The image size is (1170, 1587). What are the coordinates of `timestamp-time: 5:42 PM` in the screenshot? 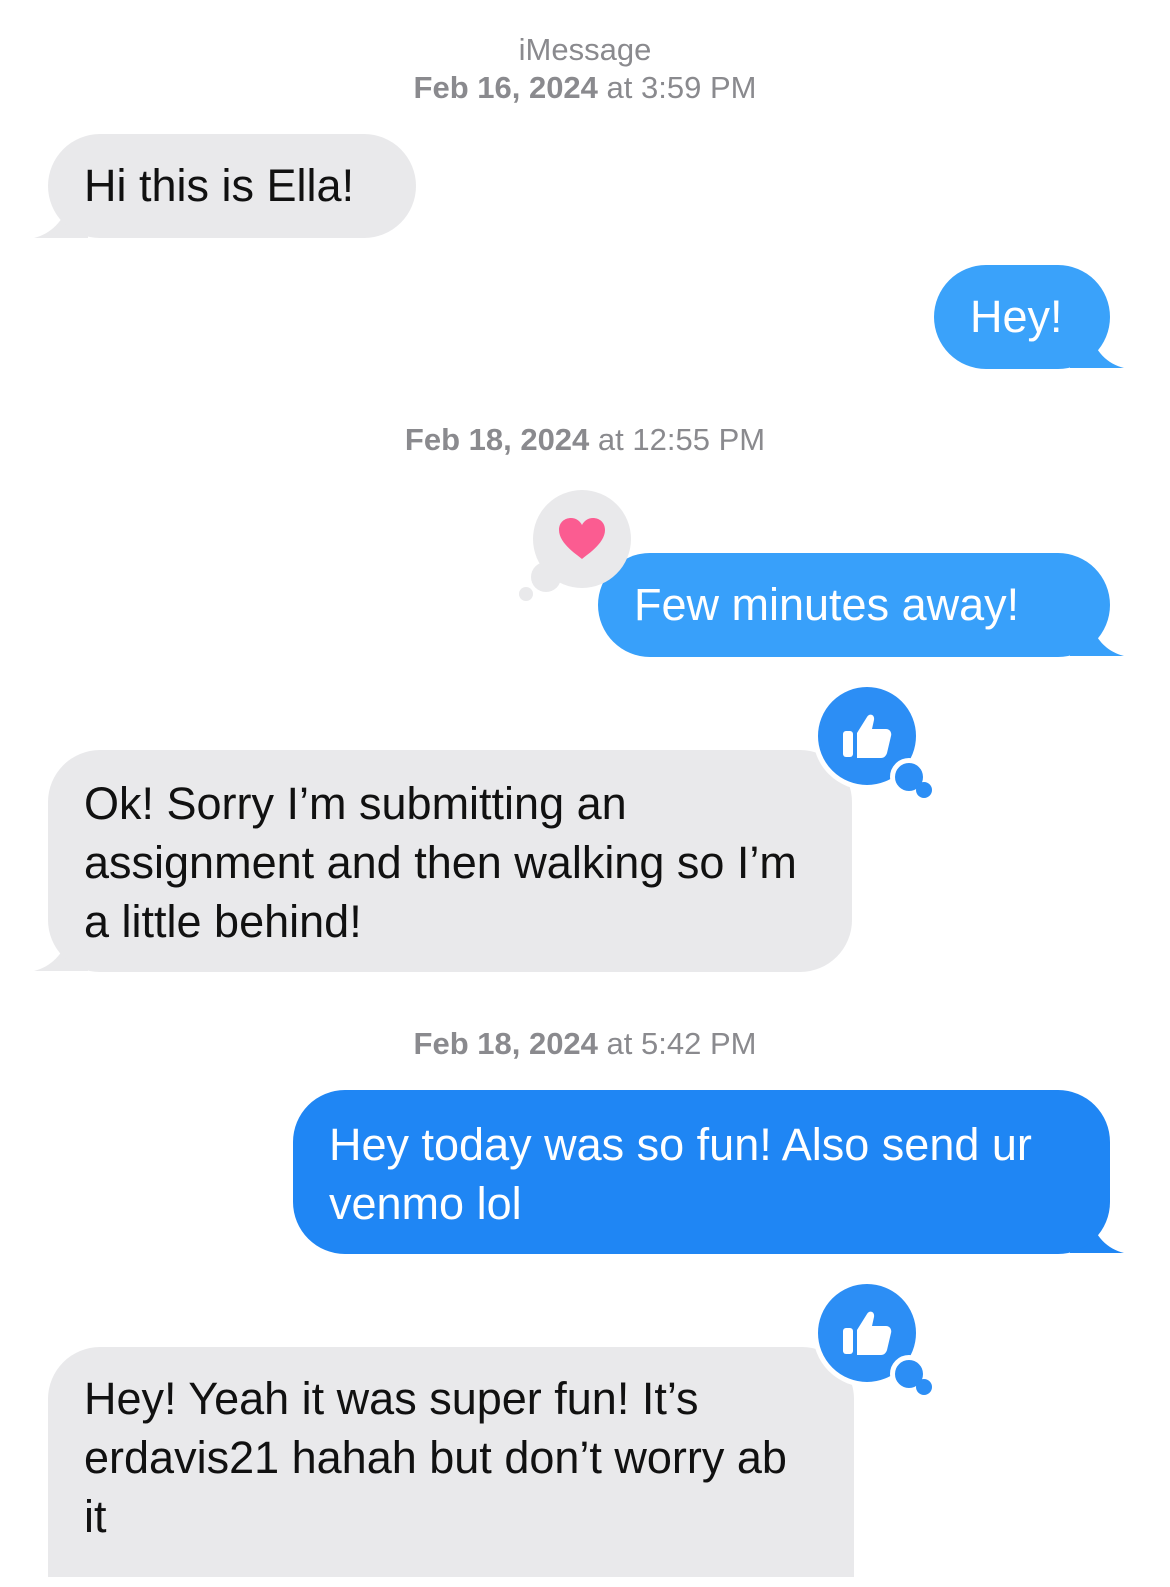 It's located at (699, 1043).